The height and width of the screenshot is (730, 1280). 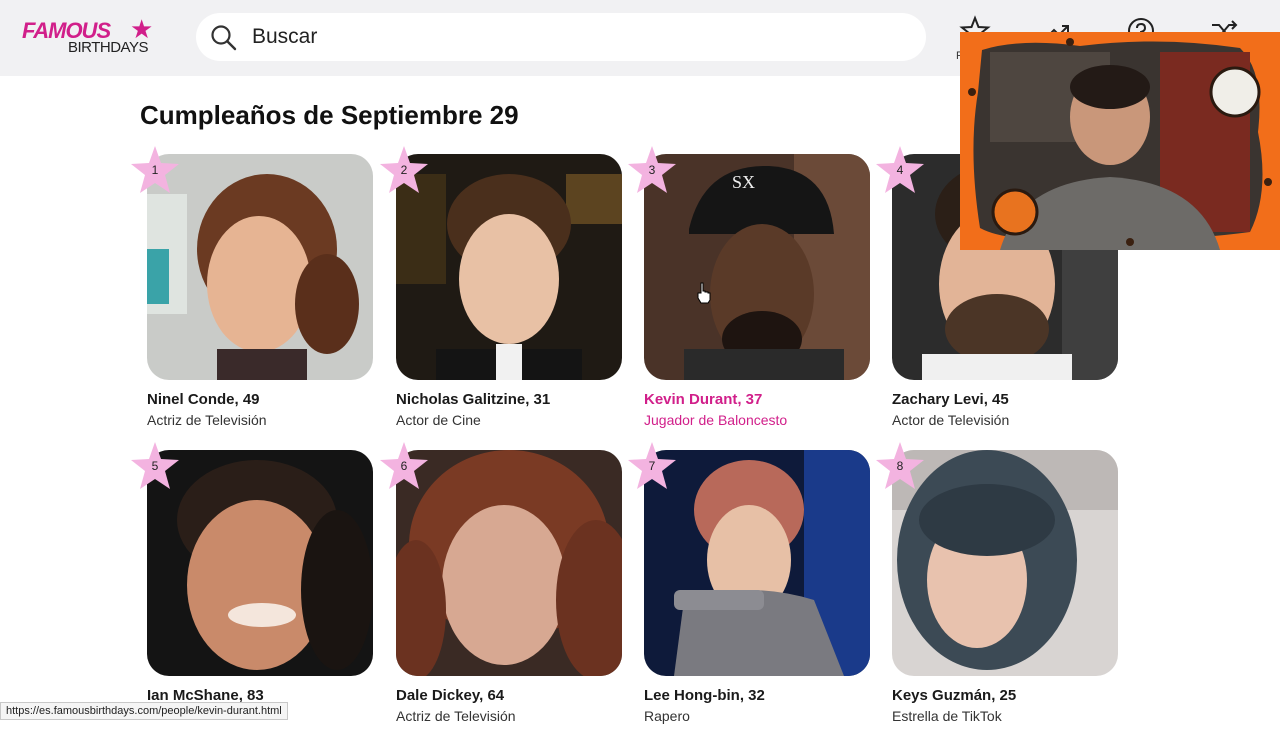 What do you see at coordinates (224, 38) in the screenshot?
I see `search-icon` at bounding box center [224, 38].